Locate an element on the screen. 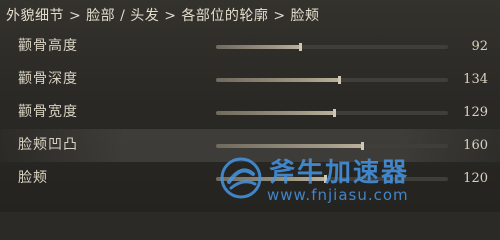  slider-label: 颧骨深度 is located at coordinates (48, 79).